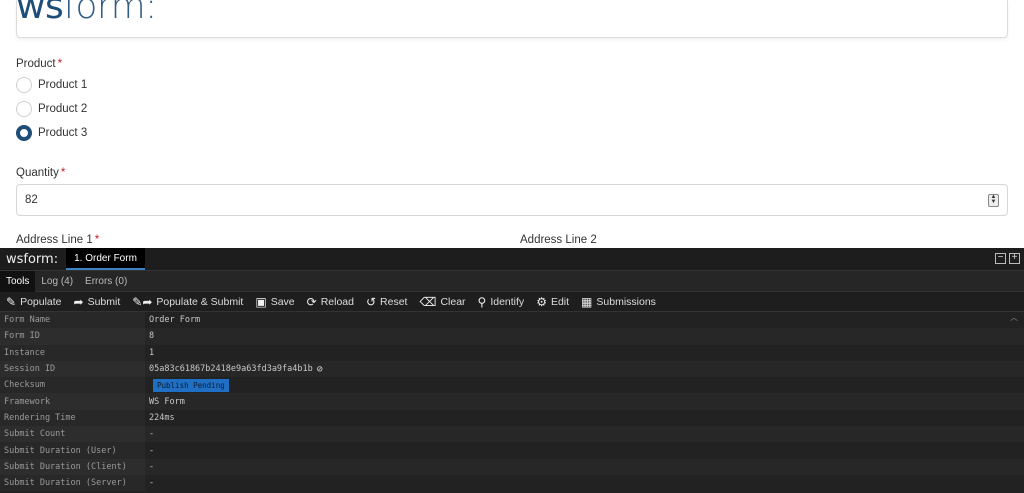  Describe the element at coordinates (105, 259) in the screenshot. I see `tab-order-form: 1. Order Form` at that location.